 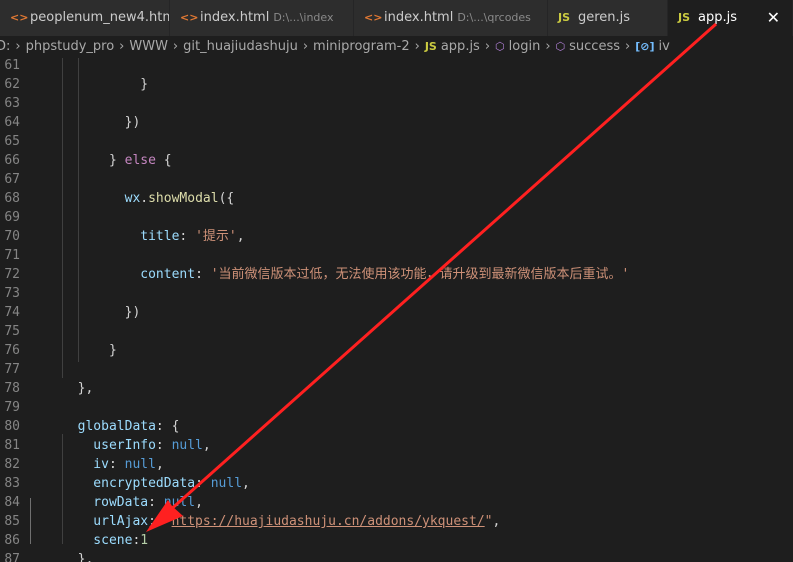 What do you see at coordinates (109, 445) in the screenshot?
I see `code-token: userInfo` at bounding box center [109, 445].